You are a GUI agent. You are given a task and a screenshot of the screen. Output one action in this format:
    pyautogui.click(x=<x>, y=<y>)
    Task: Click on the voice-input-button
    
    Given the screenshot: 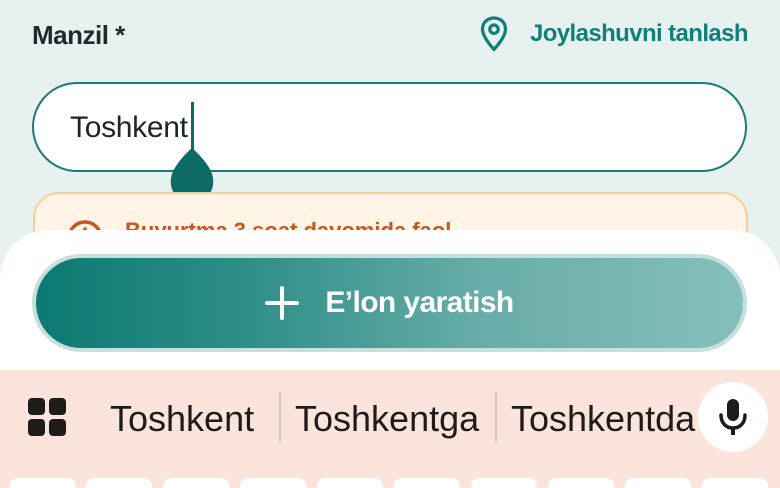 What is the action you would take?
    pyautogui.click(x=733, y=417)
    